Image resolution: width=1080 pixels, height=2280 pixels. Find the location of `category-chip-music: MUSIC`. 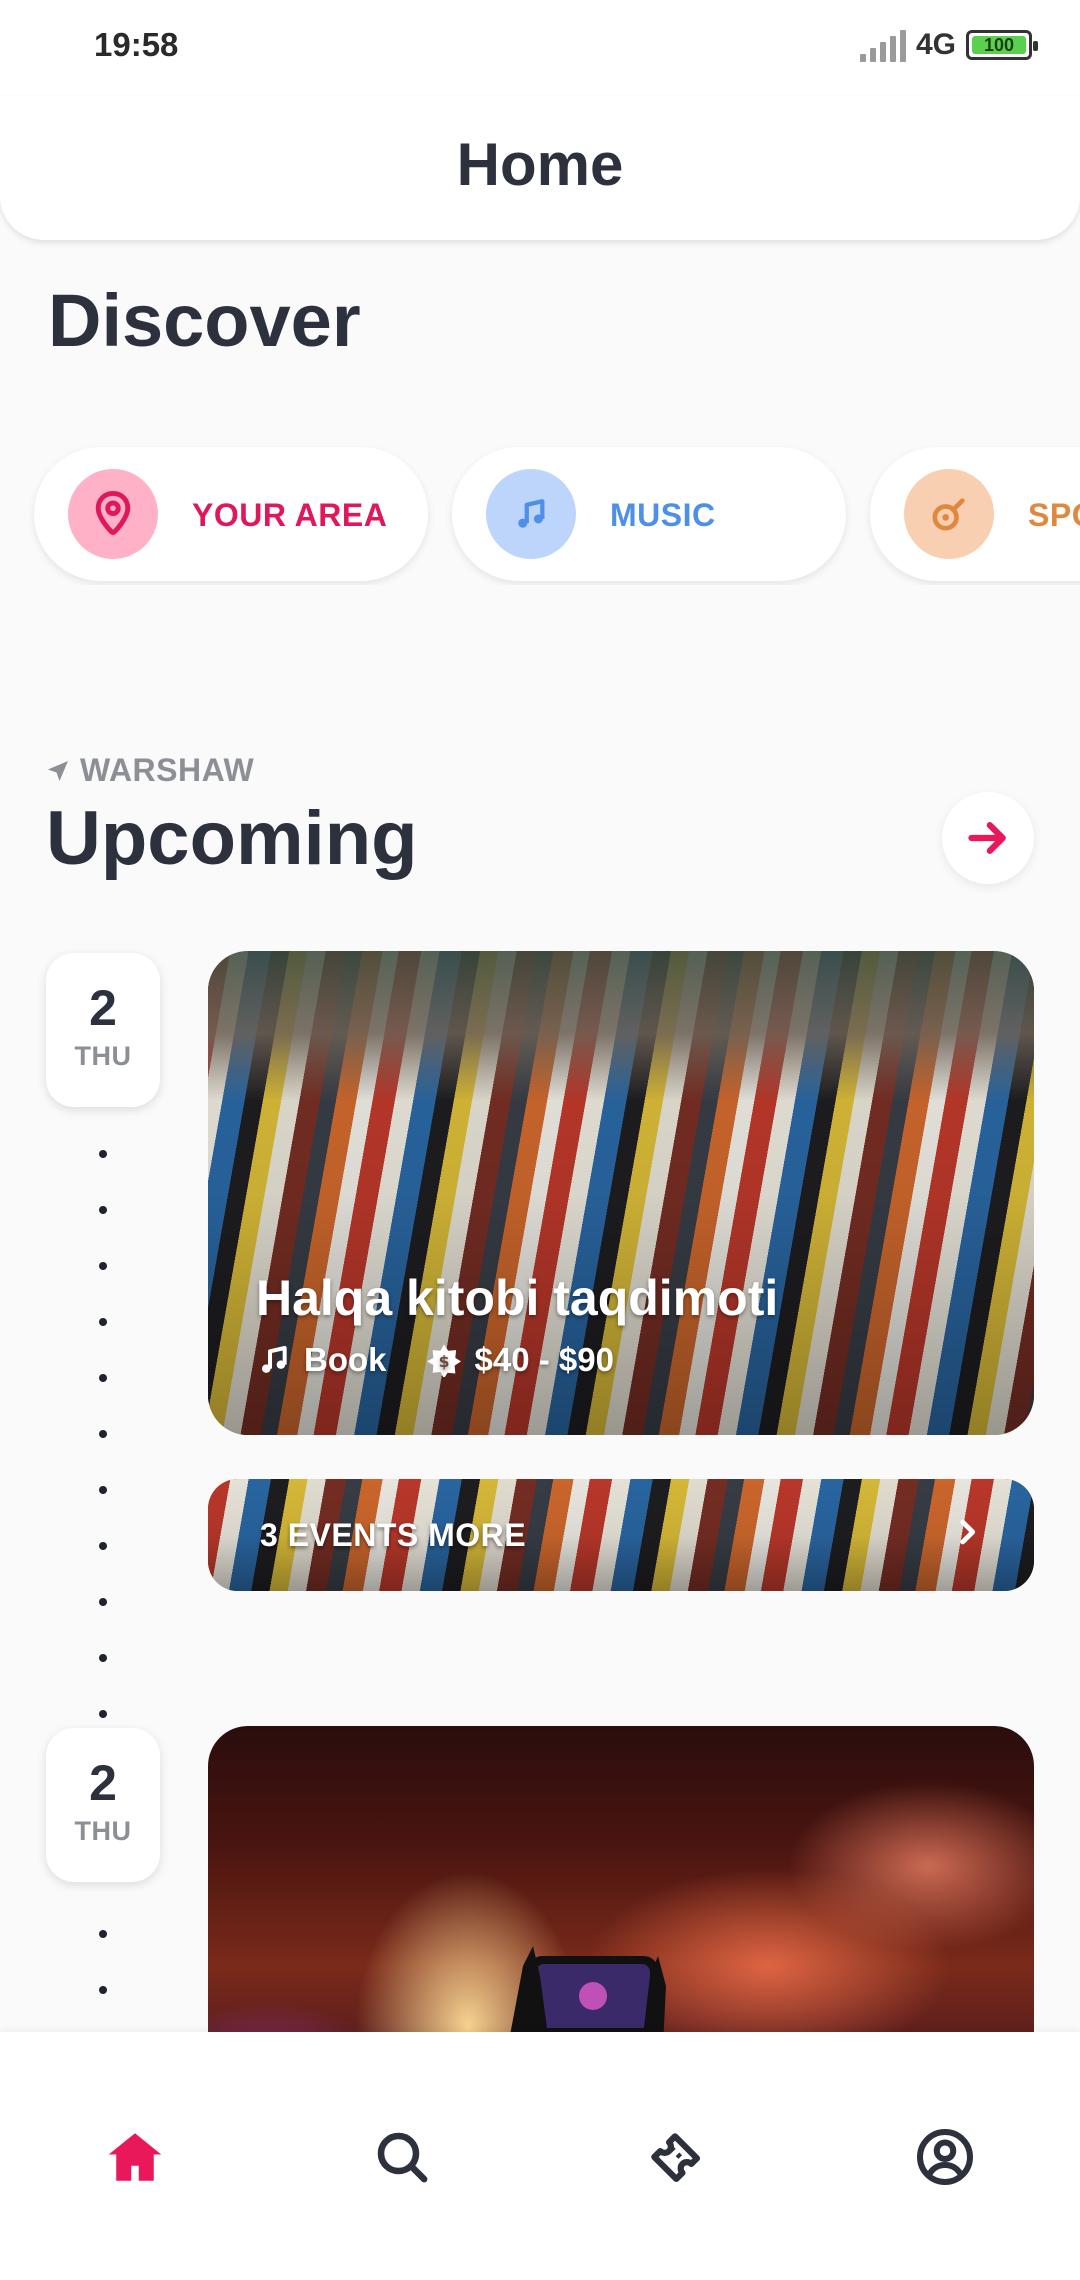

category-chip-music: MUSIC is located at coordinates (649, 514).